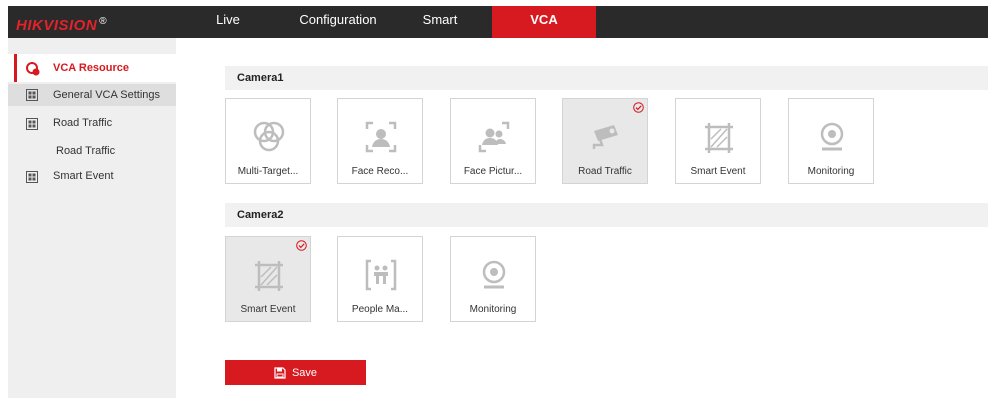 This screenshot has height=398, width=988. Describe the element at coordinates (381, 275) in the screenshot. I see `people-management-icon` at that location.